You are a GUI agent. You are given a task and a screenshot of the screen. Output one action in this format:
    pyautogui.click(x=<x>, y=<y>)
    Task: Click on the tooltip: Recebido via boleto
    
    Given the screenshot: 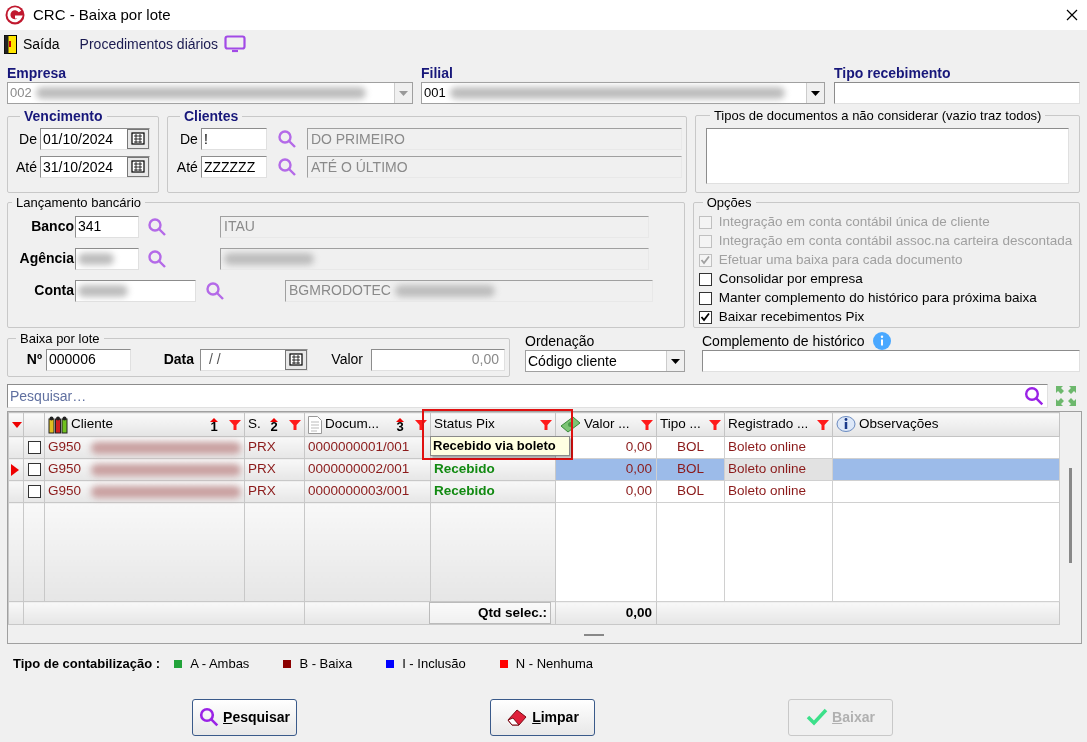 What is the action you would take?
    pyautogui.click(x=500, y=446)
    